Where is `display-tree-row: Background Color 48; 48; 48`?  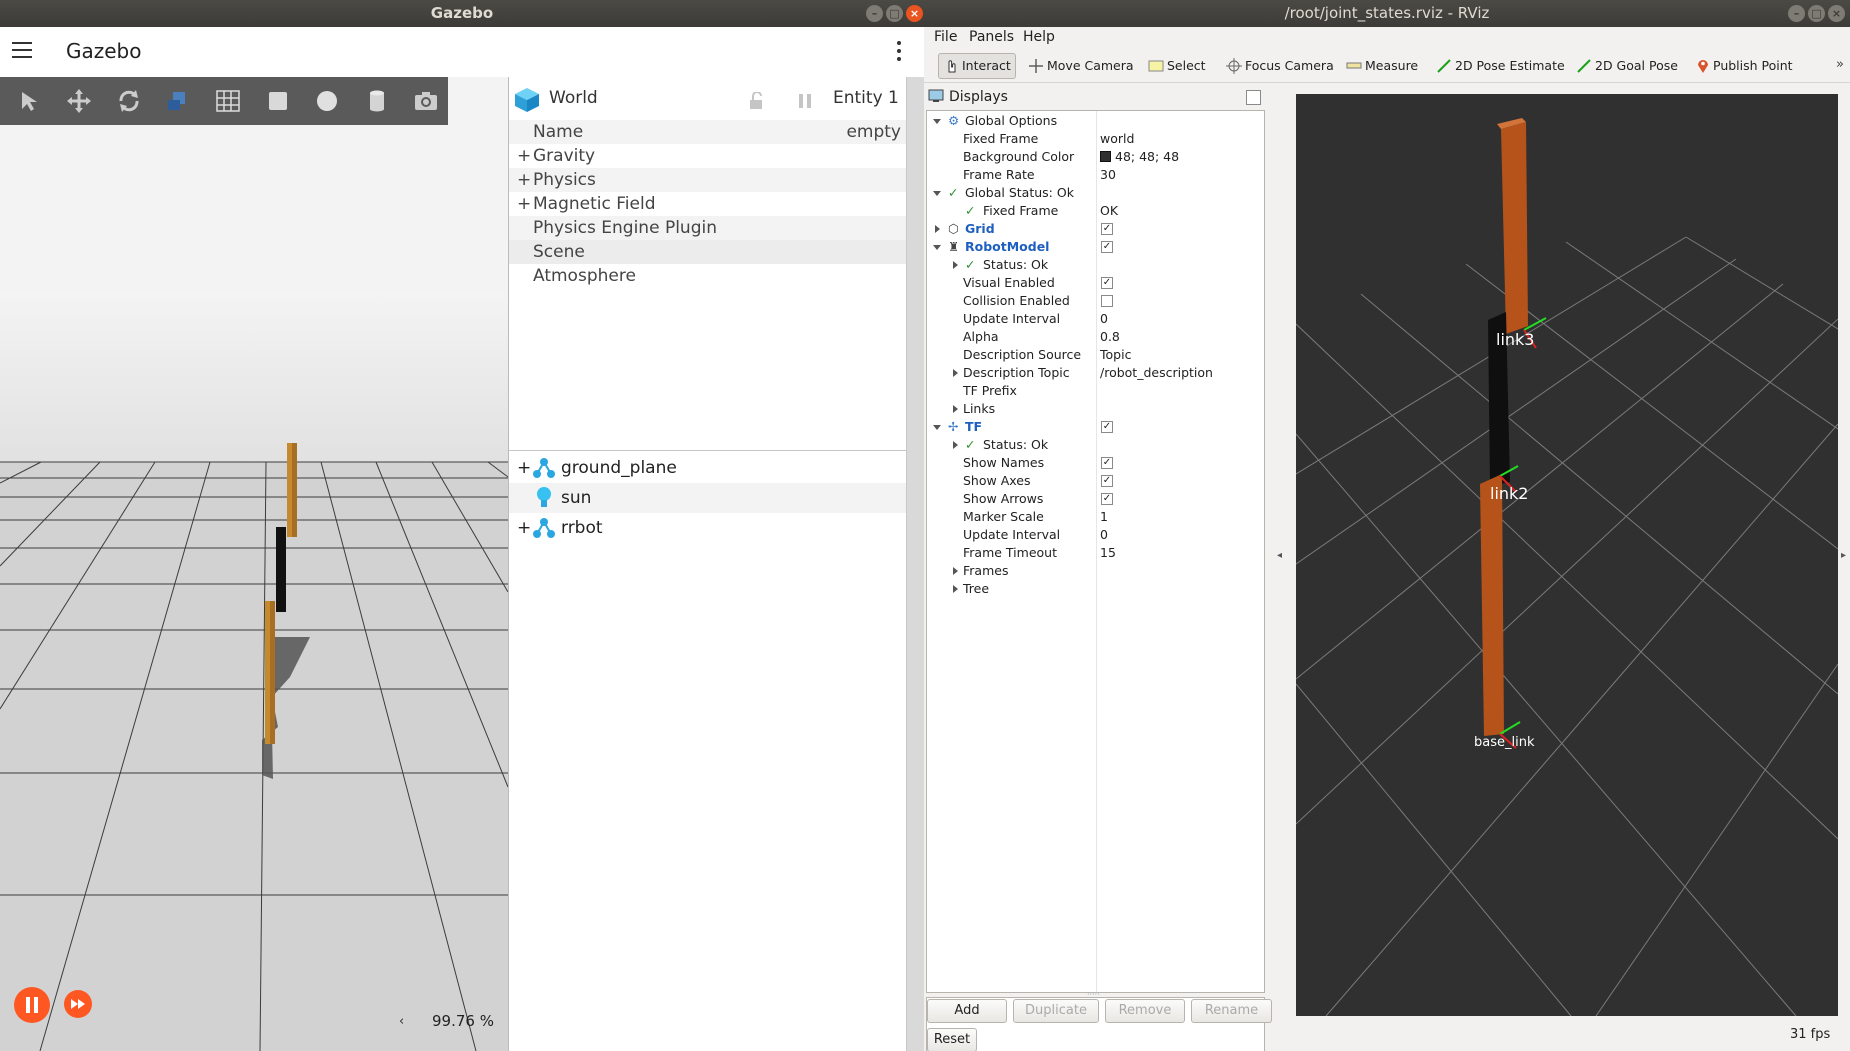 display-tree-row: Background Color 48; 48; 48 is located at coordinates (1095, 157).